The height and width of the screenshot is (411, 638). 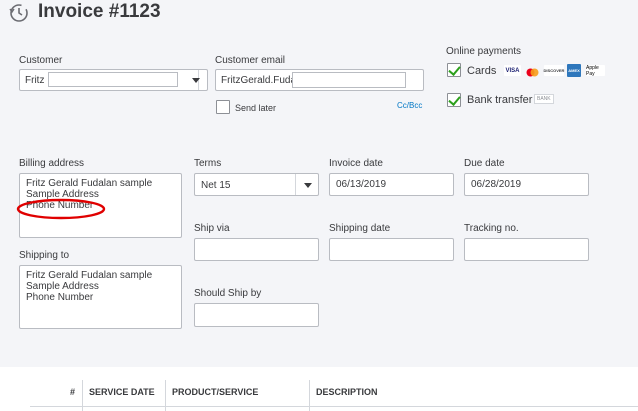 I want to click on due-date-label: Due date, so click(x=484, y=163).